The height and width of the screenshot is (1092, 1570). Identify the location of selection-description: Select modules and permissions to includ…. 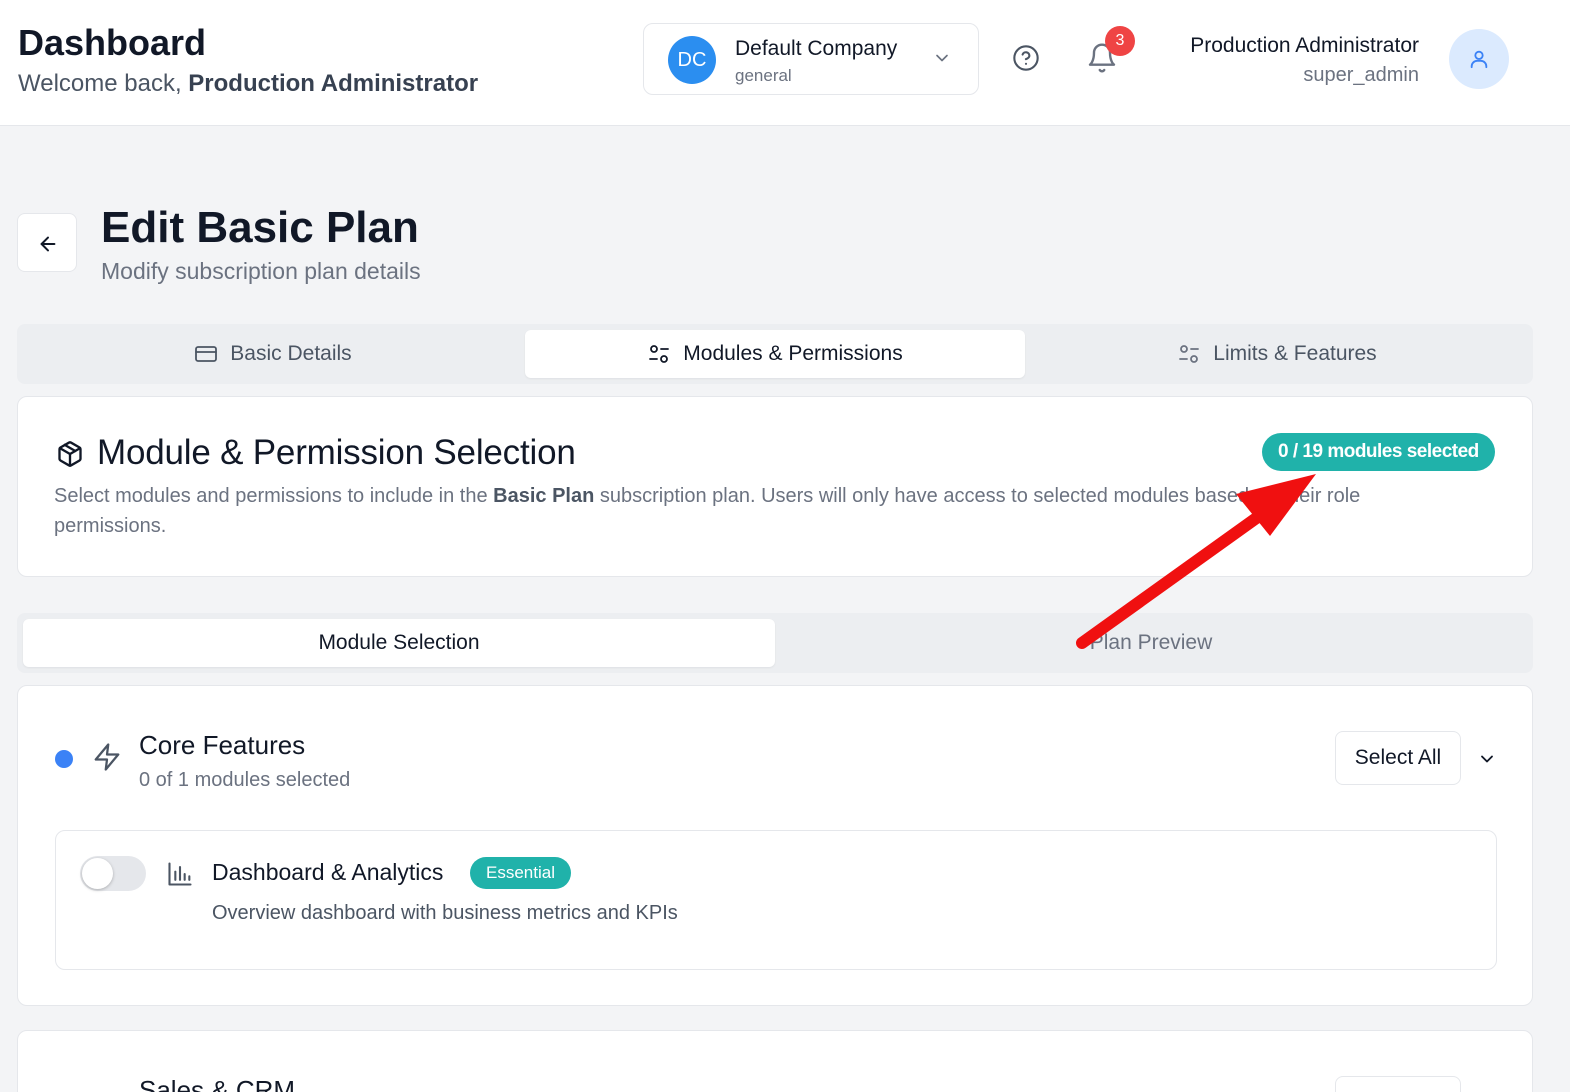
(764, 511).